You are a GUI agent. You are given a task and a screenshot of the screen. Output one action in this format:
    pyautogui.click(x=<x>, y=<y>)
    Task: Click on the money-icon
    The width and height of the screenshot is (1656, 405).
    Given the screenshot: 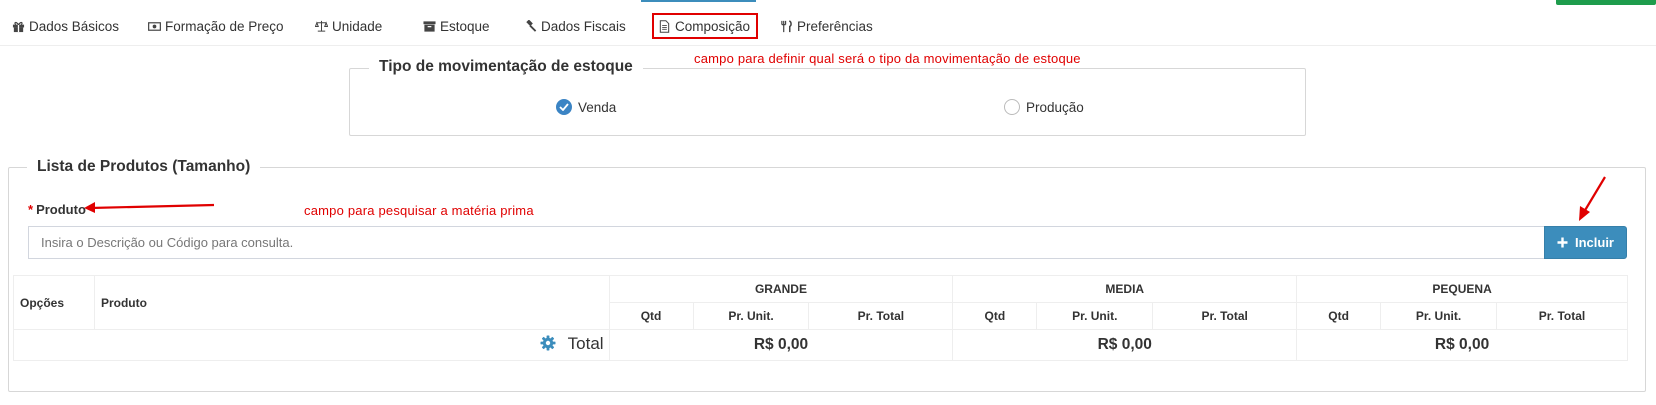 What is the action you would take?
    pyautogui.click(x=154, y=26)
    